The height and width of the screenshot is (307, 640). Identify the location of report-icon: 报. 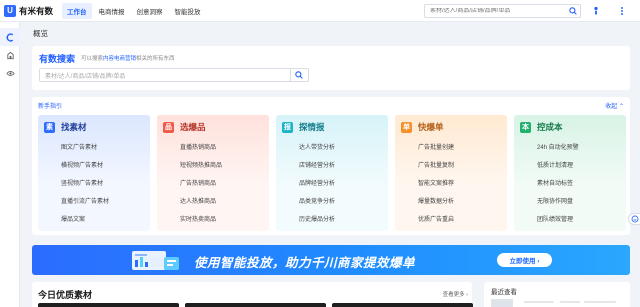
(287, 127).